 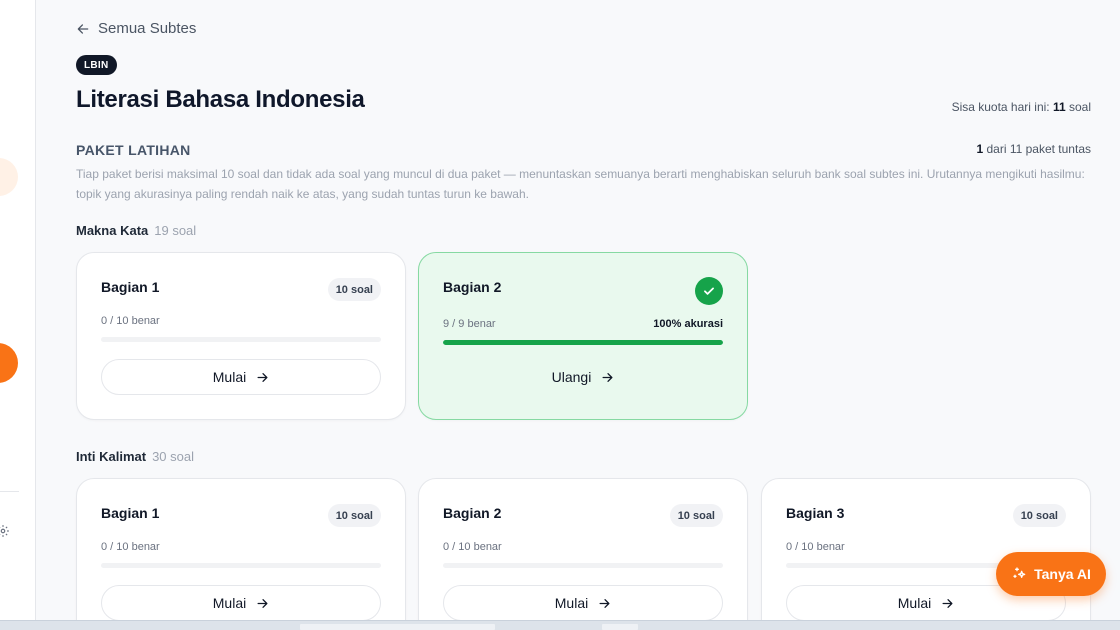 I want to click on sidebar-divider, so click(x=9, y=491).